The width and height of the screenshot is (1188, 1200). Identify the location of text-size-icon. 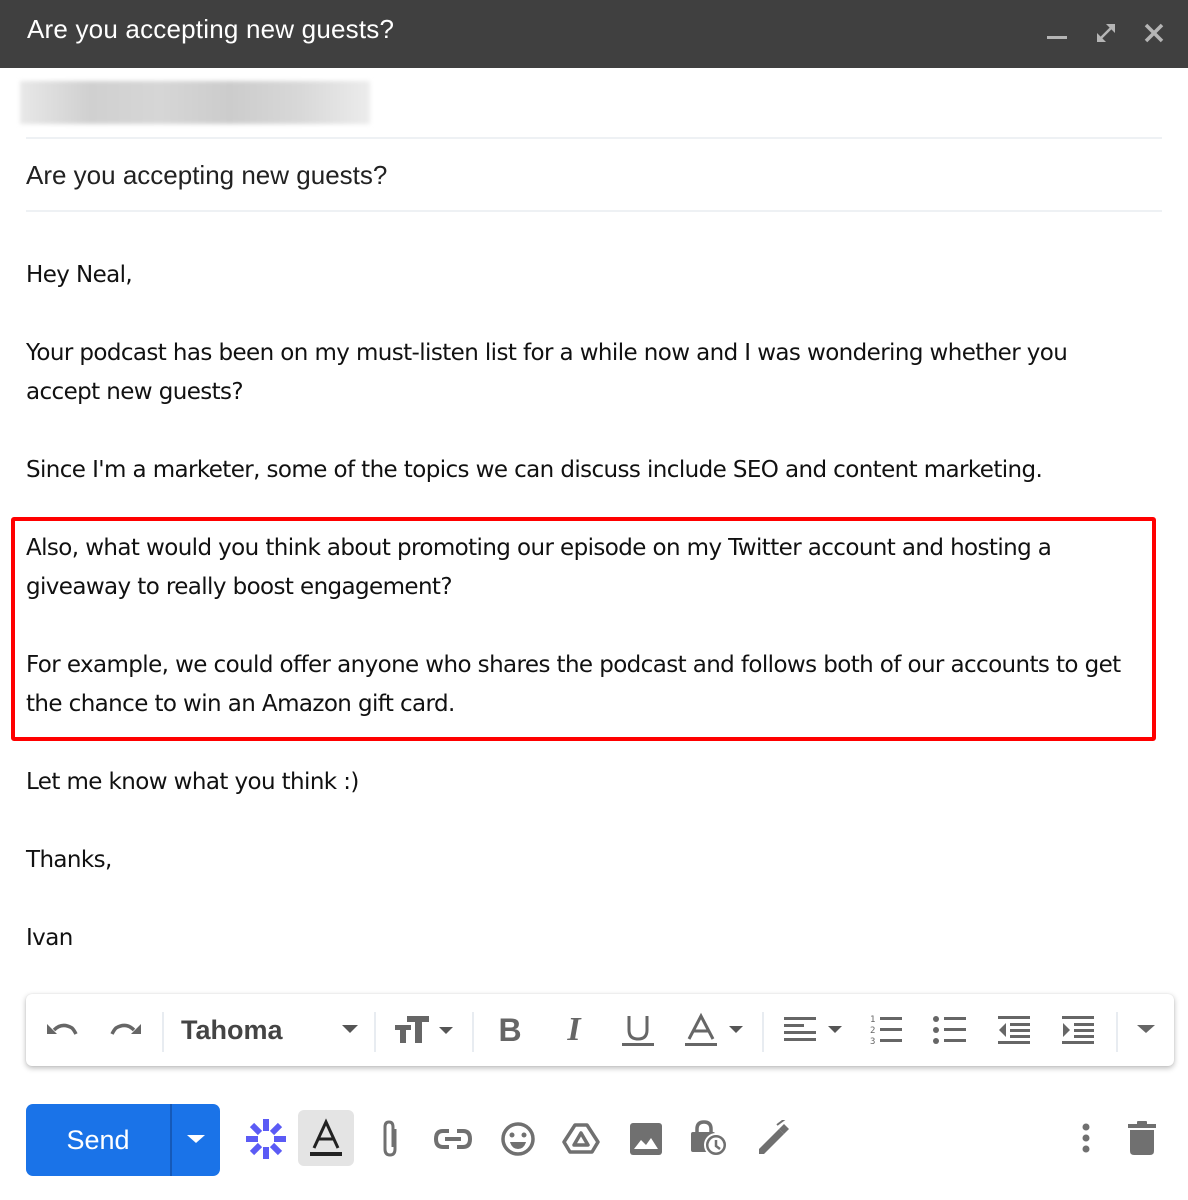
(424, 1029).